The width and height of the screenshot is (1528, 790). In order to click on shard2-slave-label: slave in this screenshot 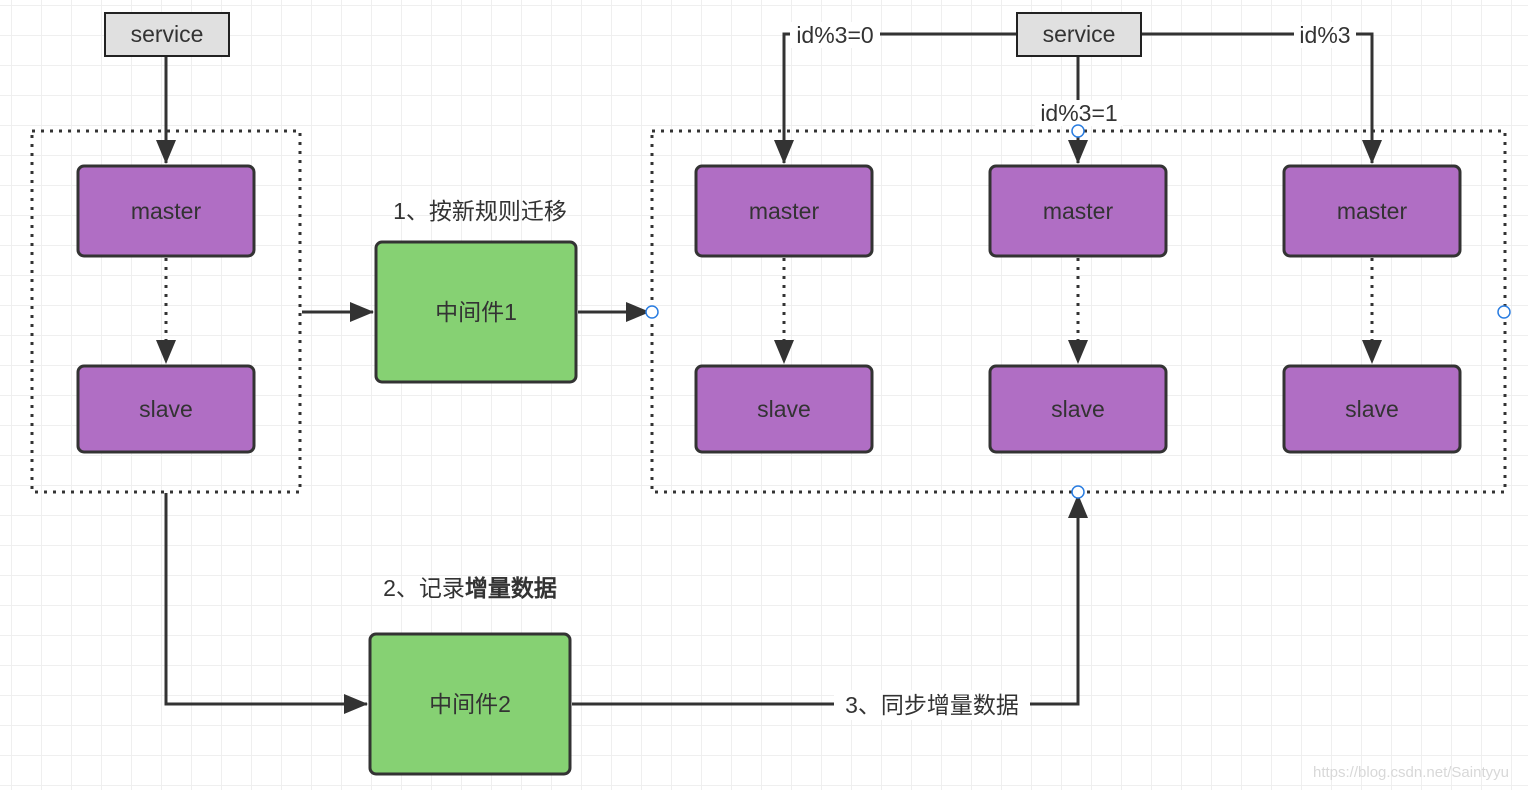, I will do `click(1372, 409)`.